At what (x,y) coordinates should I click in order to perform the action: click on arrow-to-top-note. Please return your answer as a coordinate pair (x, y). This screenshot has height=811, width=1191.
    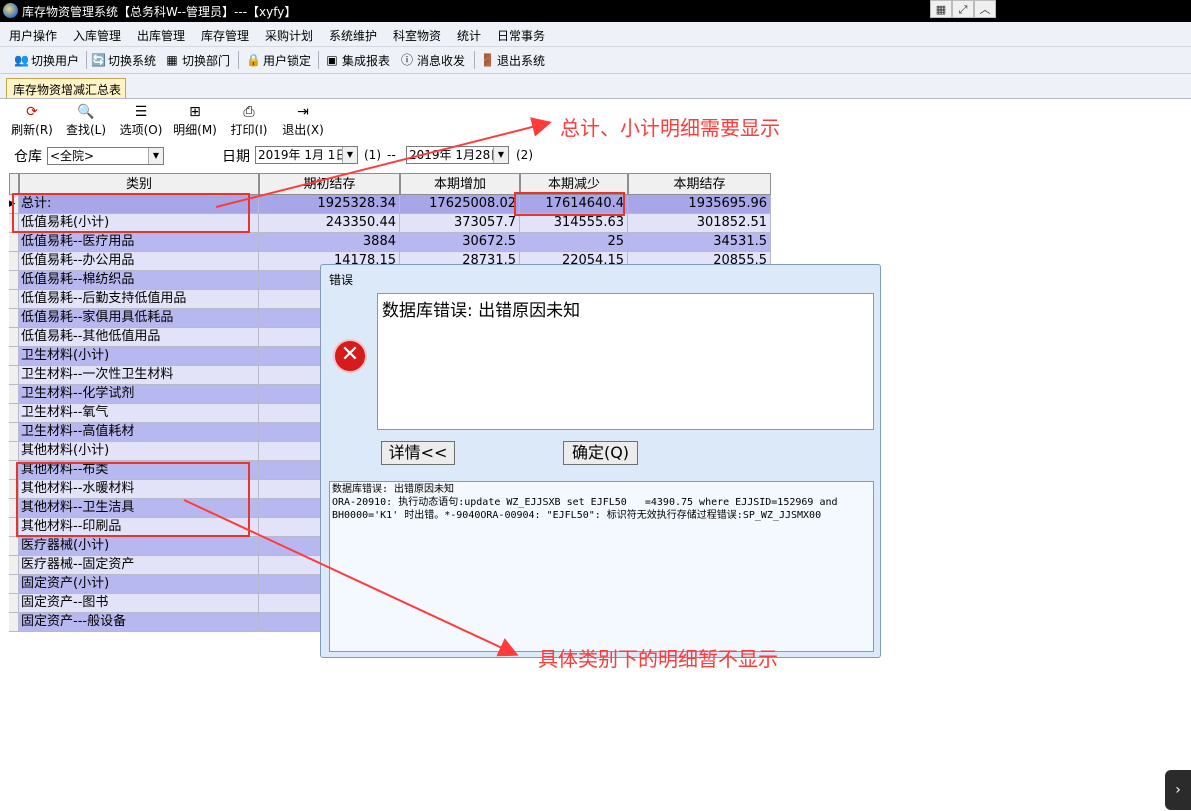
    Looking at the image, I should click on (383, 162).